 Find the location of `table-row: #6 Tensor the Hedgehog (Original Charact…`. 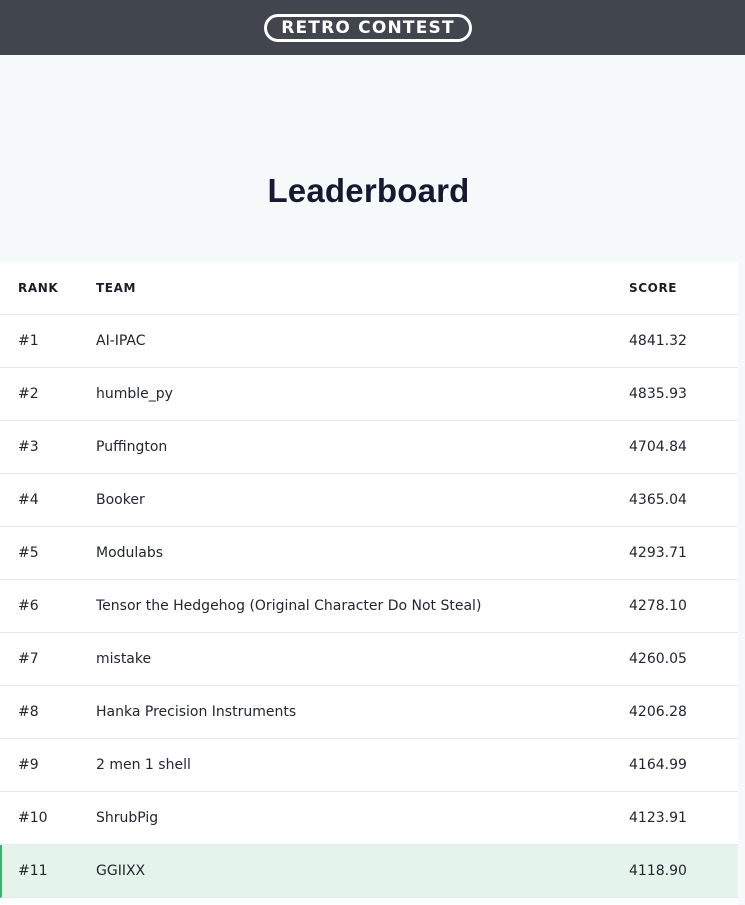

table-row: #6 Tensor the Hedgehog (Original Charact… is located at coordinates (369, 606).